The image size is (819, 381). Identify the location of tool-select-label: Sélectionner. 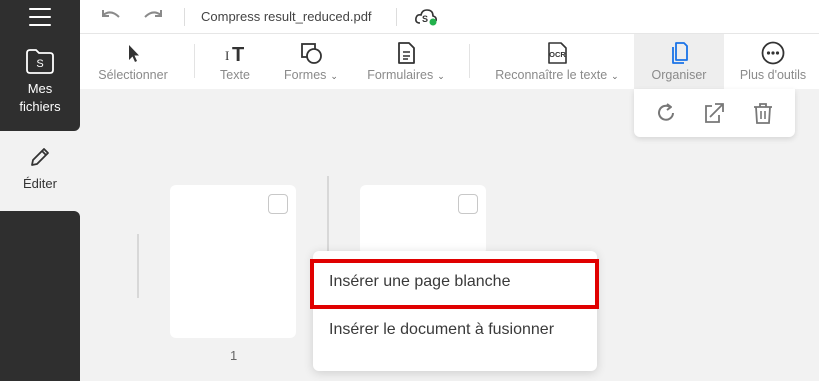
(133, 75).